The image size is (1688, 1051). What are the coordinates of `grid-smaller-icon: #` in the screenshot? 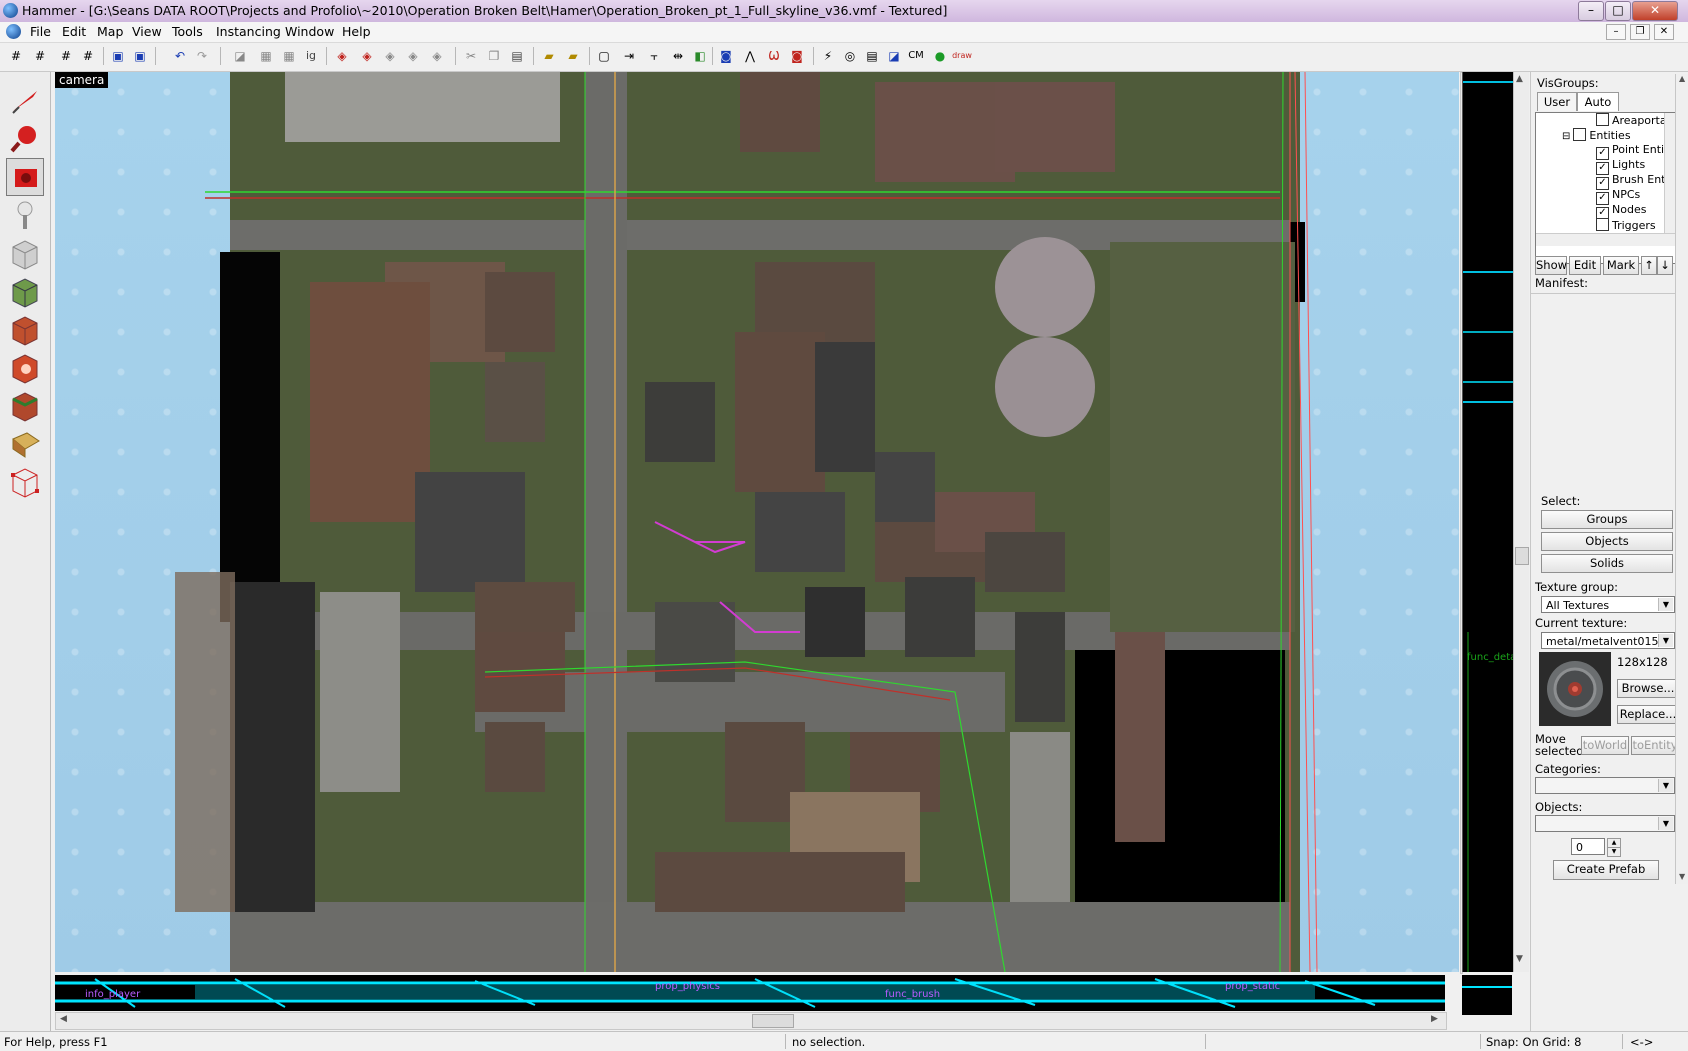 It's located at (40, 56).